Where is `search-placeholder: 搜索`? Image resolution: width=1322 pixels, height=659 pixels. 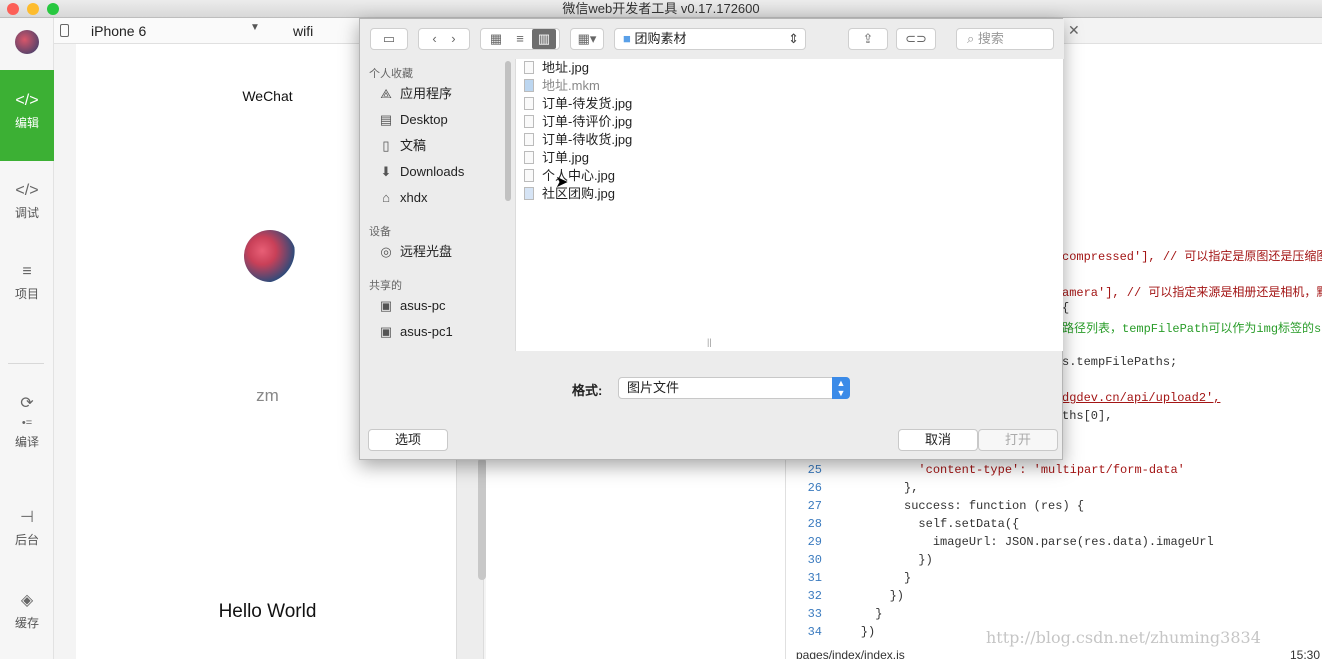
search-placeholder: 搜索 is located at coordinates (990, 38).